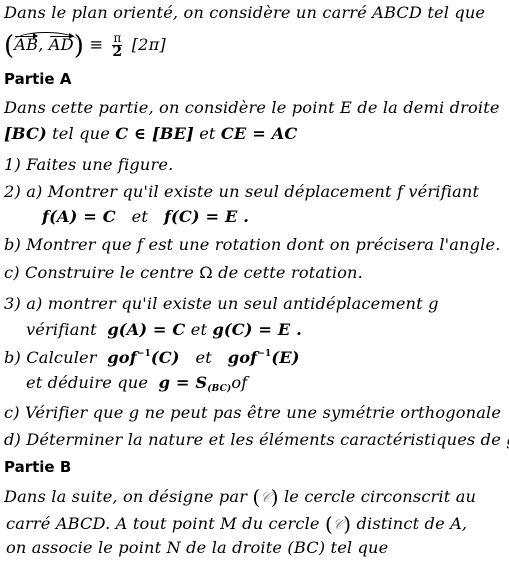  What do you see at coordinates (96, 44) in the screenshot?
I see `equiv-symbol: ≡` at bounding box center [96, 44].